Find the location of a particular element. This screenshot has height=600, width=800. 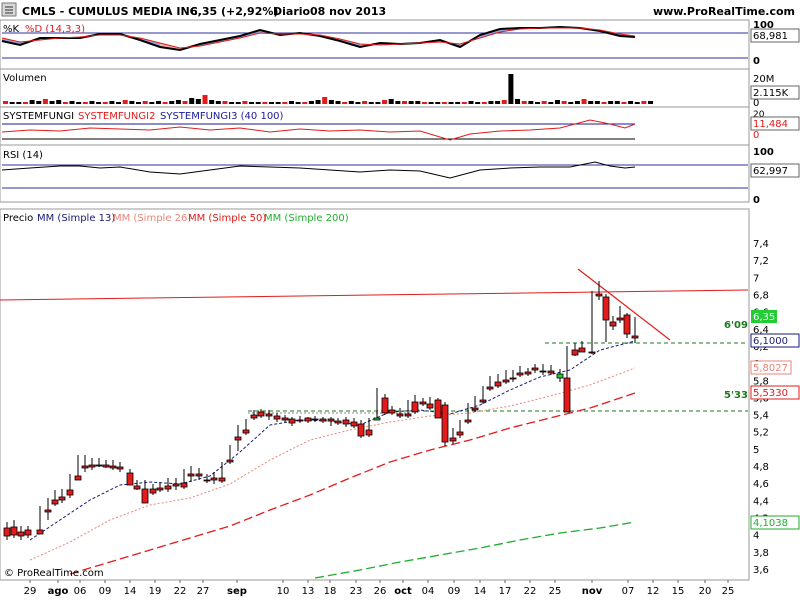

x-axis-label: 07 is located at coordinates (628, 591).